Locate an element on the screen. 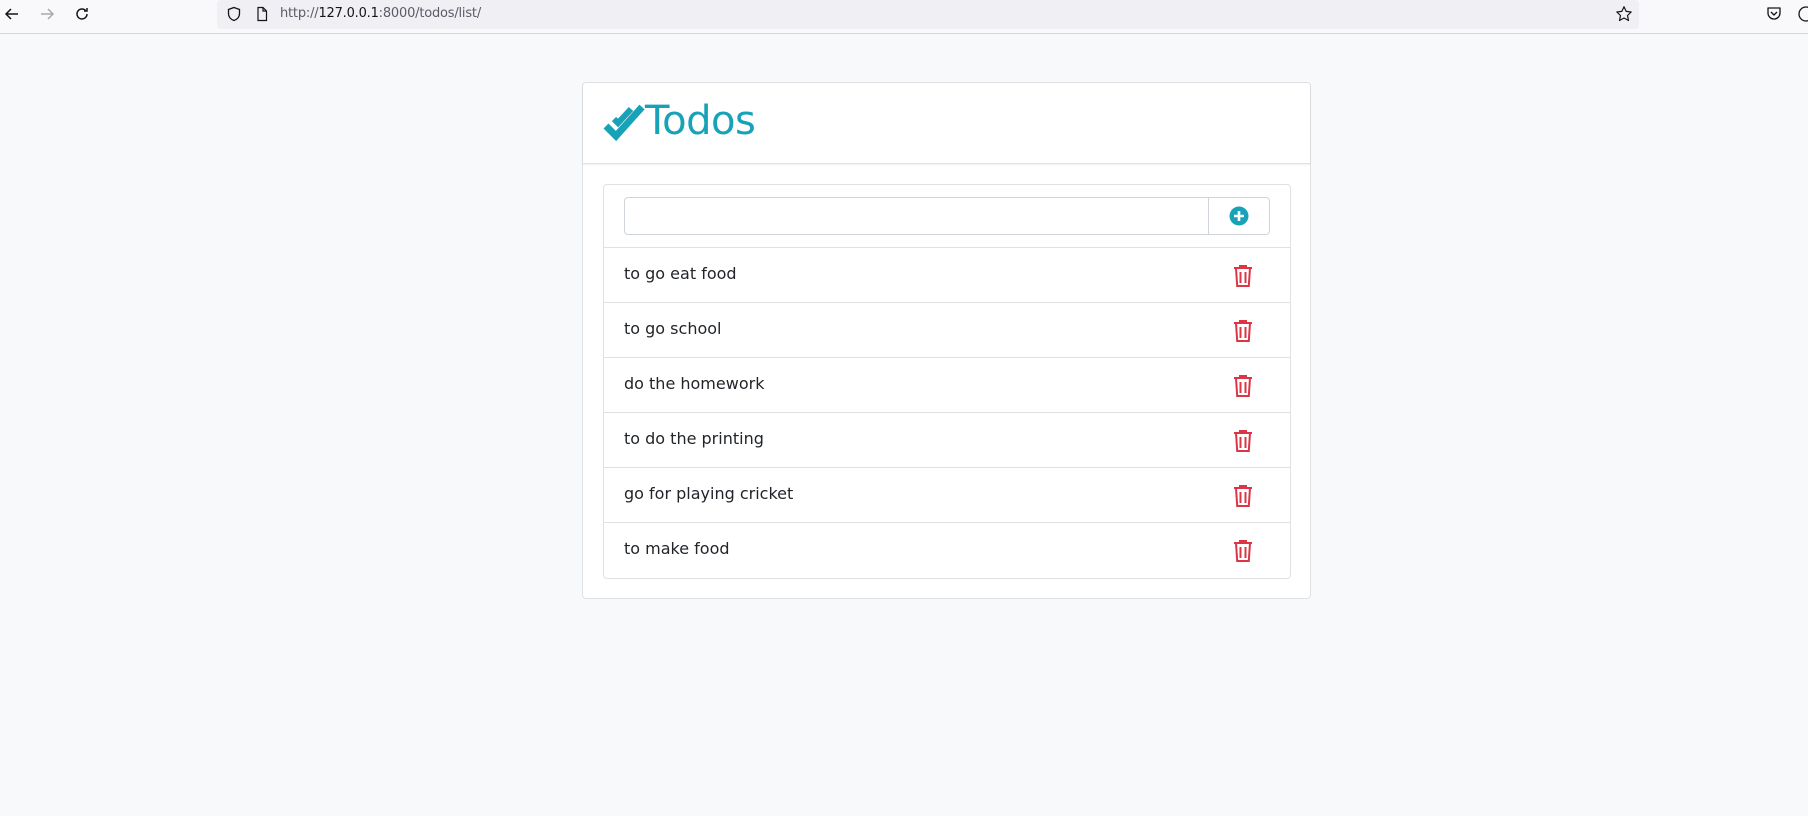 This screenshot has width=1808, height=816. list-item: to make food is located at coordinates (947, 550).